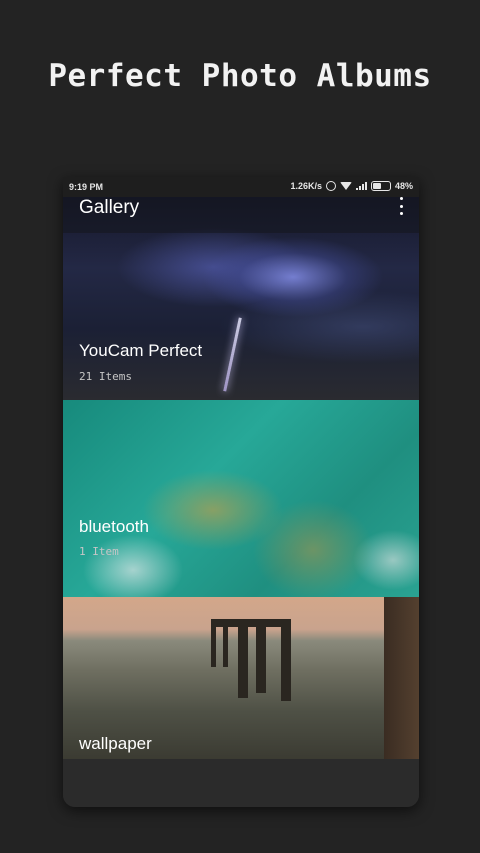 This screenshot has height=853, width=480. I want to click on signal-icon, so click(361, 186).